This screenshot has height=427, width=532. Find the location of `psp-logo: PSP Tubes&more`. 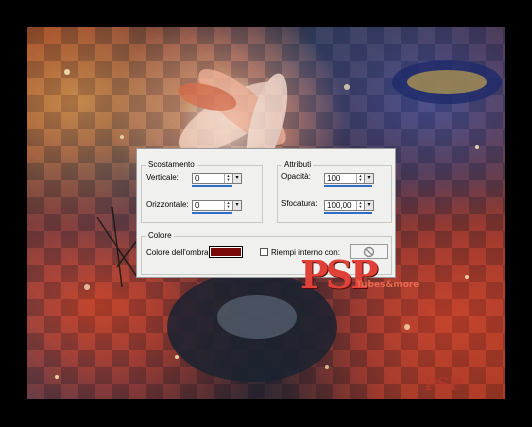

psp-logo: PSP Tubes&more is located at coordinates (359, 274).